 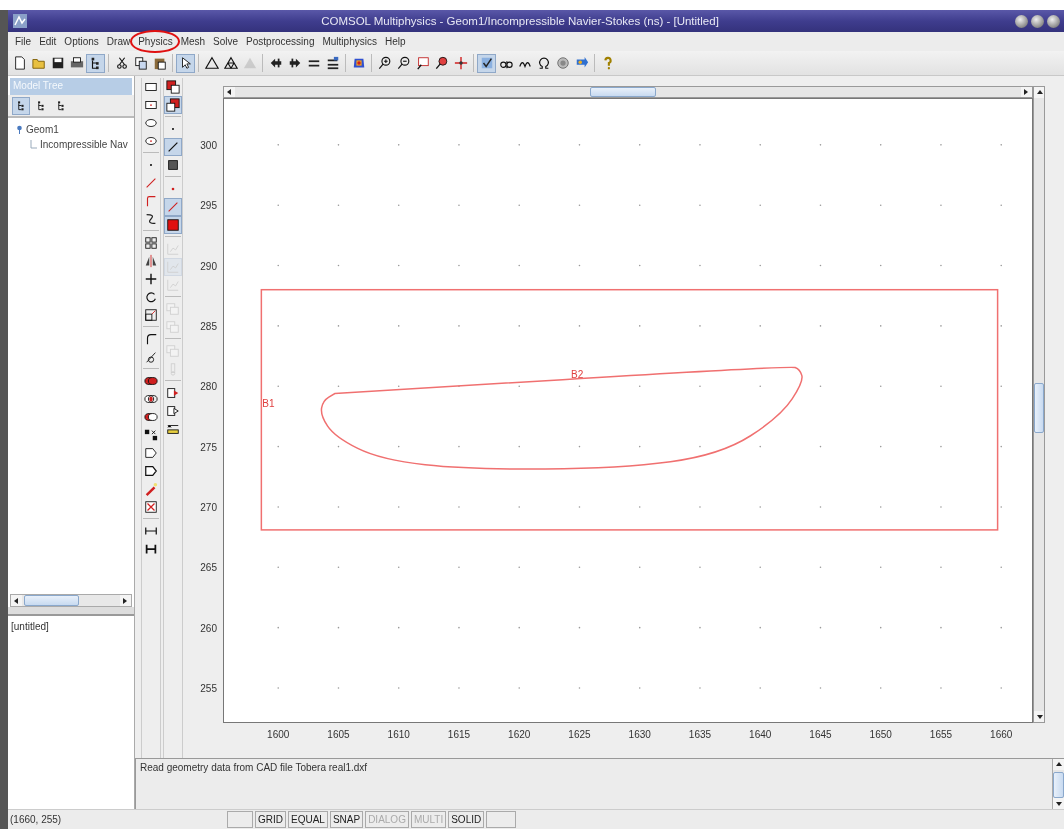 I want to click on axis-tick-label: 280, so click(x=208, y=386).